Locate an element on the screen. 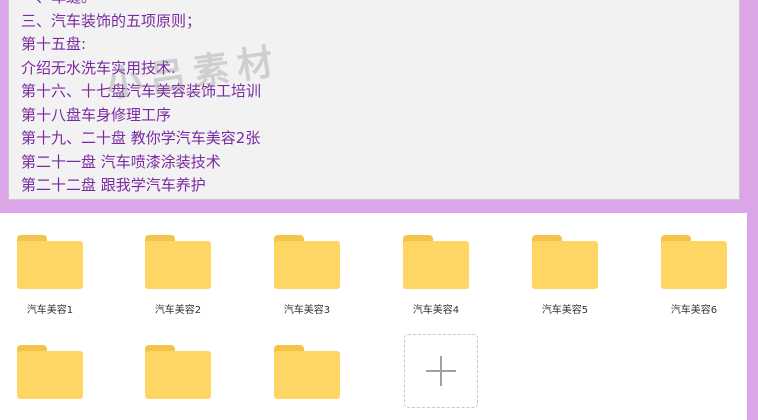  folder-item: 汽车美容2 is located at coordinates (178, 275).